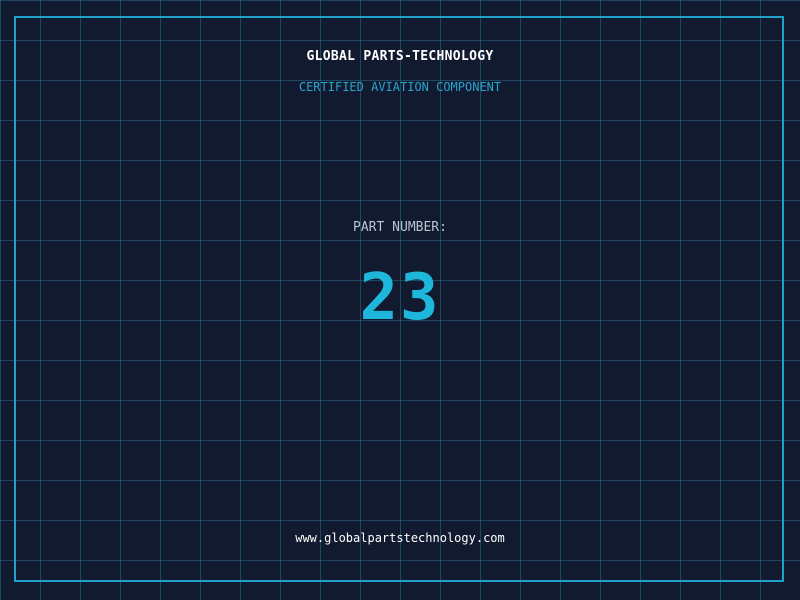  Describe the element at coordinates (400, 56) in the screenshot. I see `company-name: GLOBAL PARTS-TECHNOLOGY` at that location.